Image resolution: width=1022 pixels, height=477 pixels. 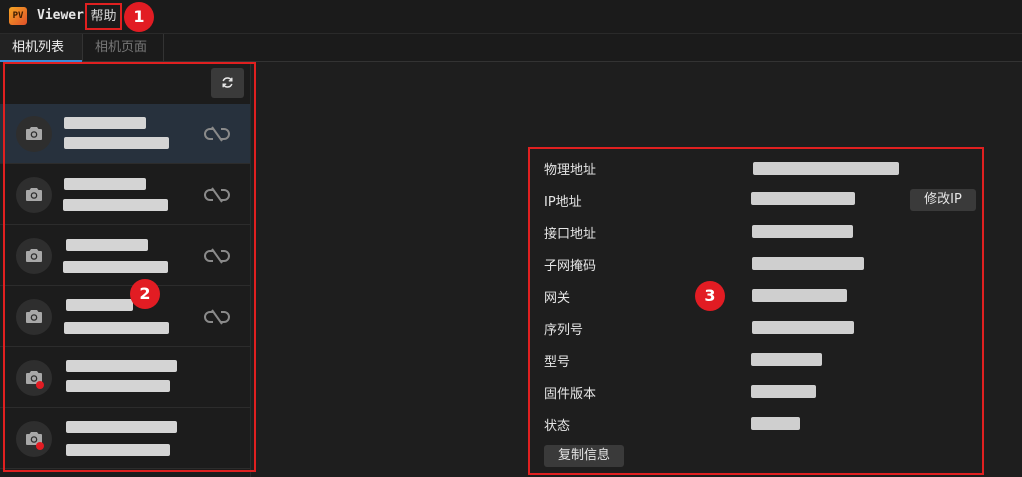 I want to click on info-label-firmware: 固件版本, so click(x=570, y=394).